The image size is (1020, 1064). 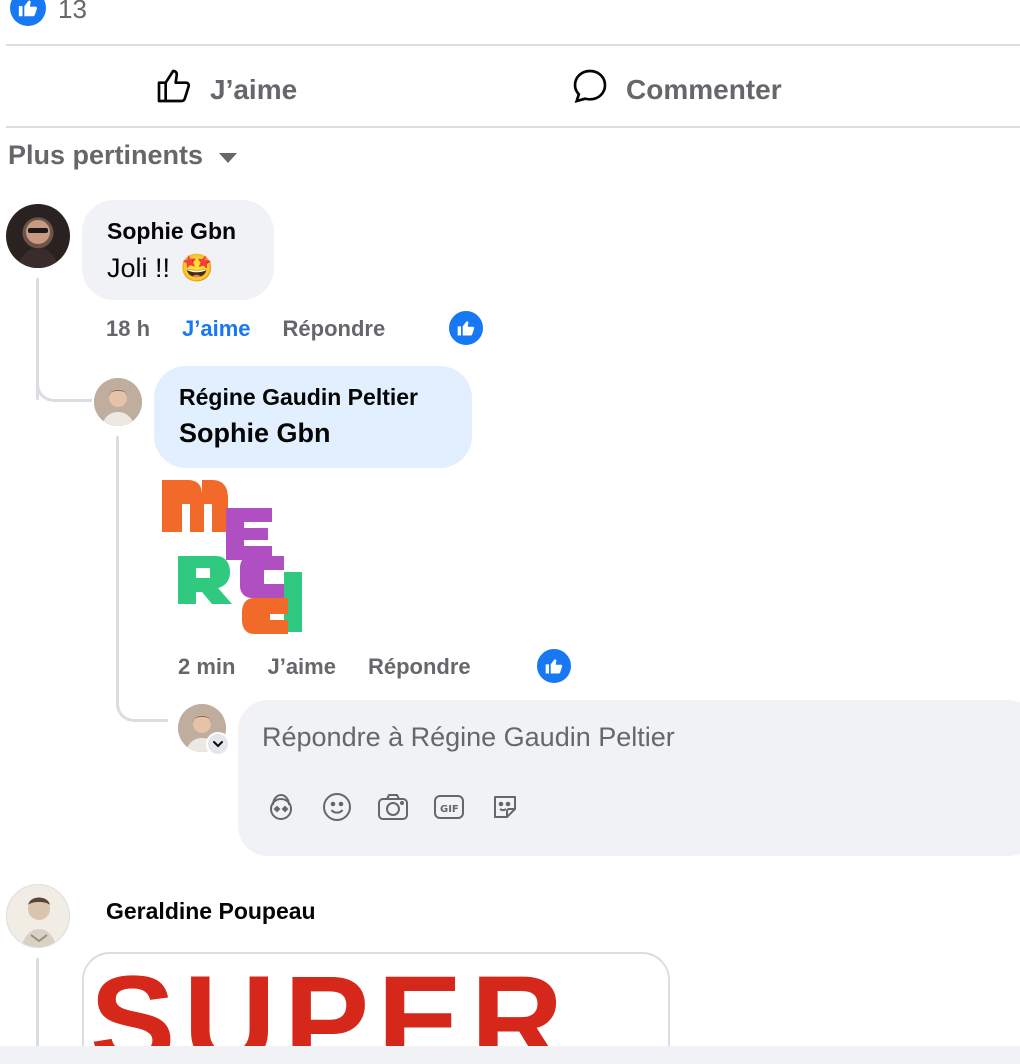 I want to click on comment-bubble: Régine Gaudin Peltier Sophie Gbn, so click(x=313, y=417).